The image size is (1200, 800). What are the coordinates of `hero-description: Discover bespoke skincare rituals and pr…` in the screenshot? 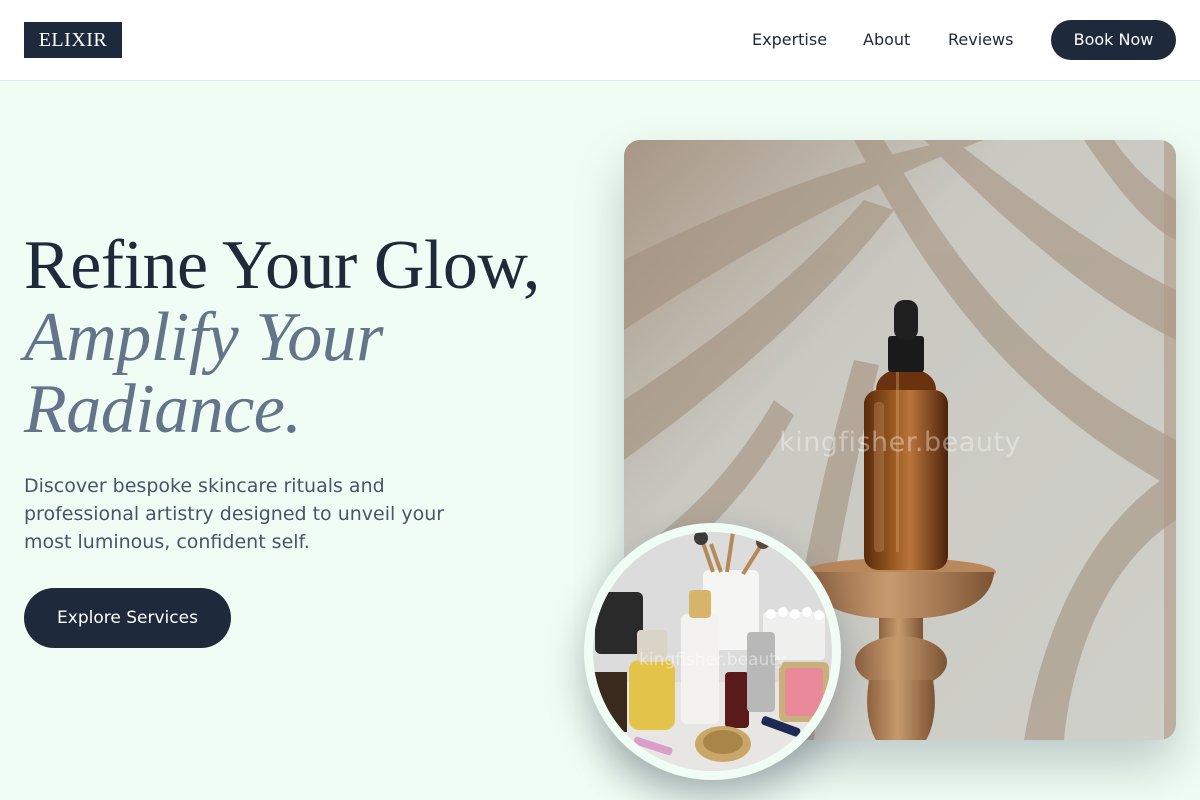 It's located at (234, 514).